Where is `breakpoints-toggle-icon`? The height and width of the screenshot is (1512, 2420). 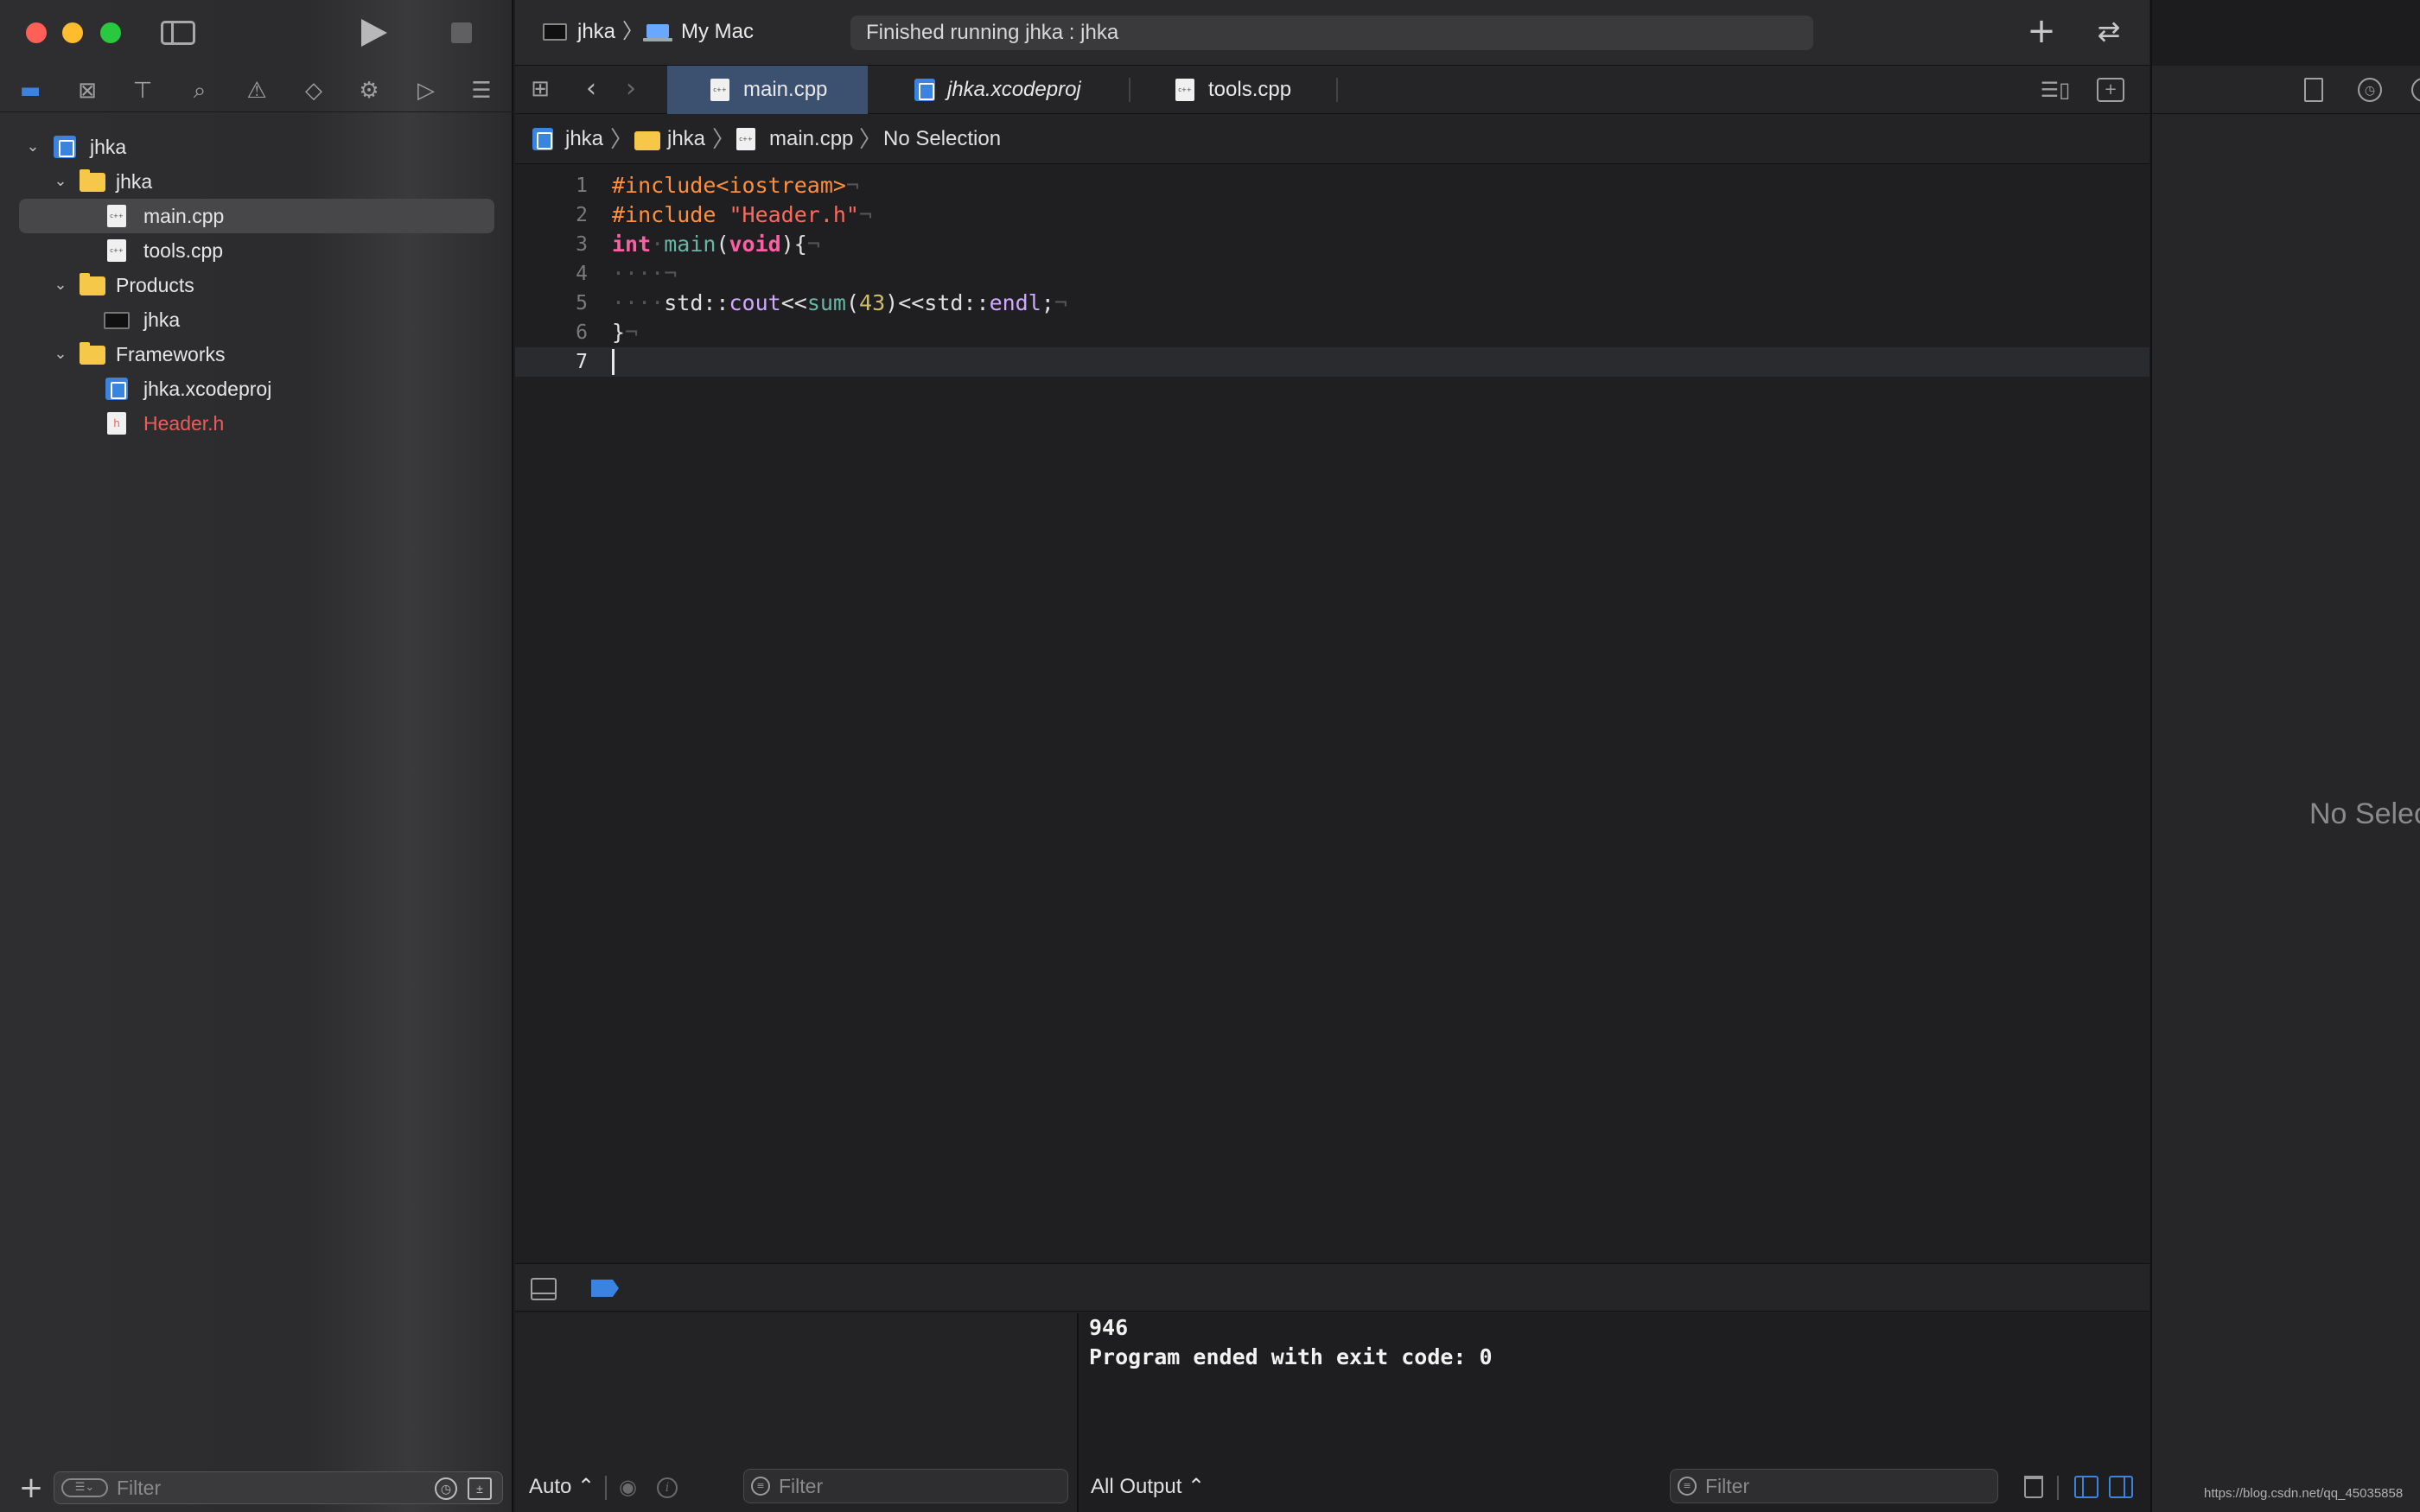
breakpoints-toggle-icon is located at coordinates (605, 1288).